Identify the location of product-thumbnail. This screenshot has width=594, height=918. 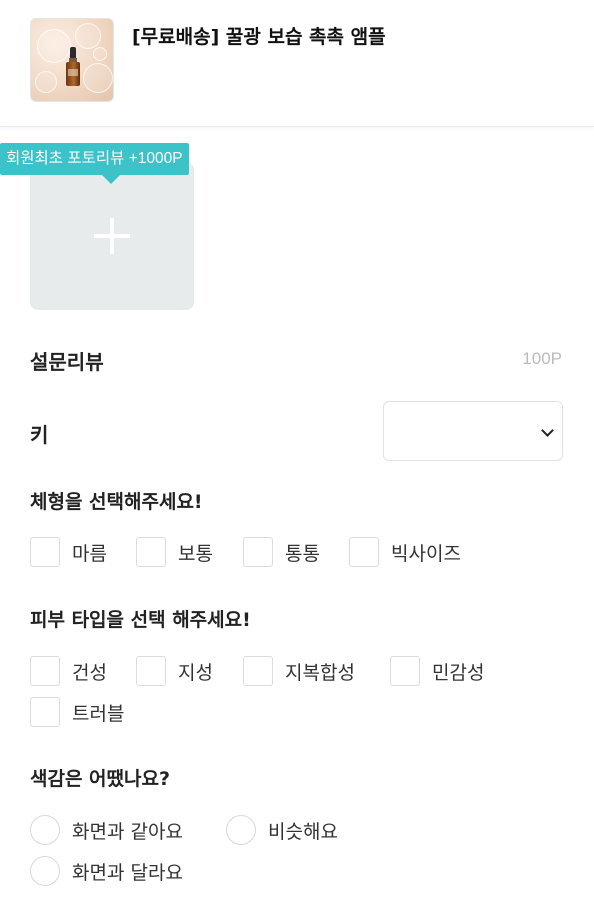
(72, 60).